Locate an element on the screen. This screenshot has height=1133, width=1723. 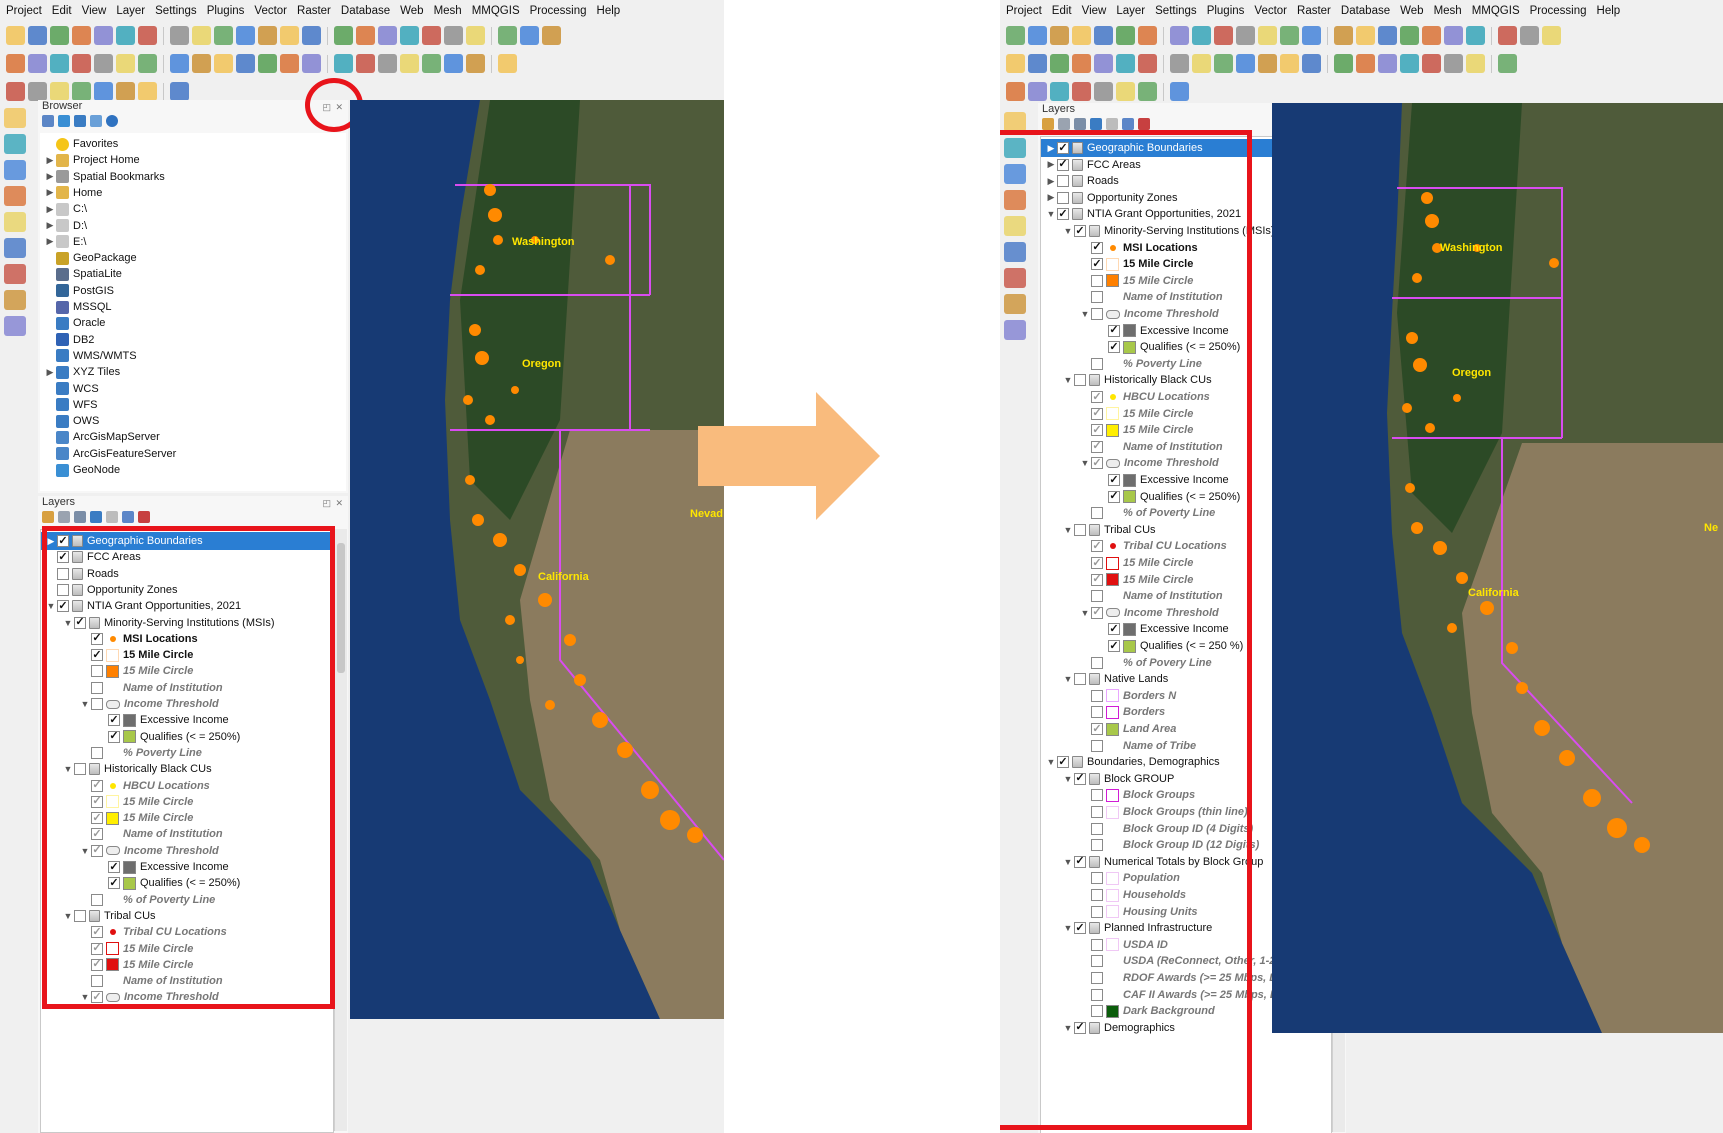
browser-item: GeoPackage is located at coordinates (193, 258).